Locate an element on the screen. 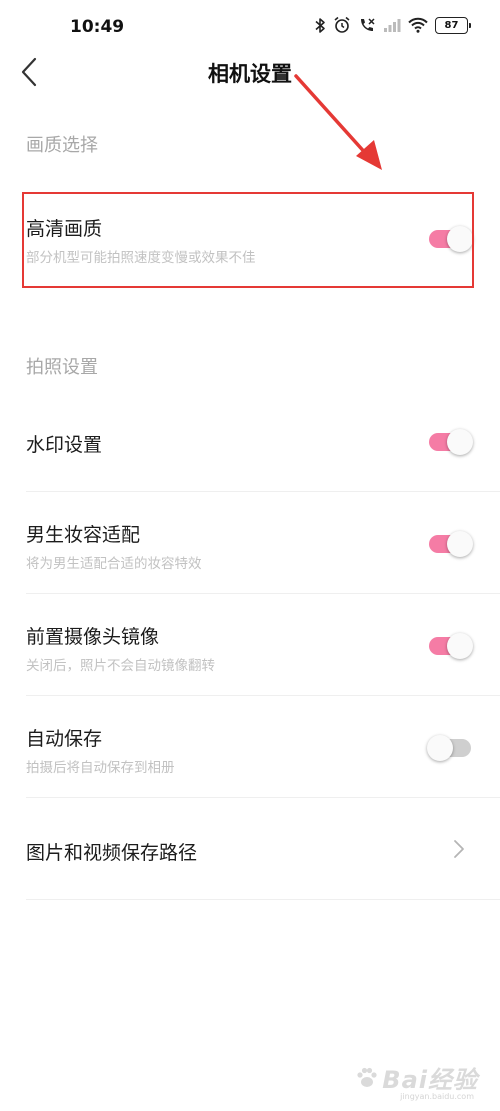  watermark-toggle is located at coordinates (451, 442).